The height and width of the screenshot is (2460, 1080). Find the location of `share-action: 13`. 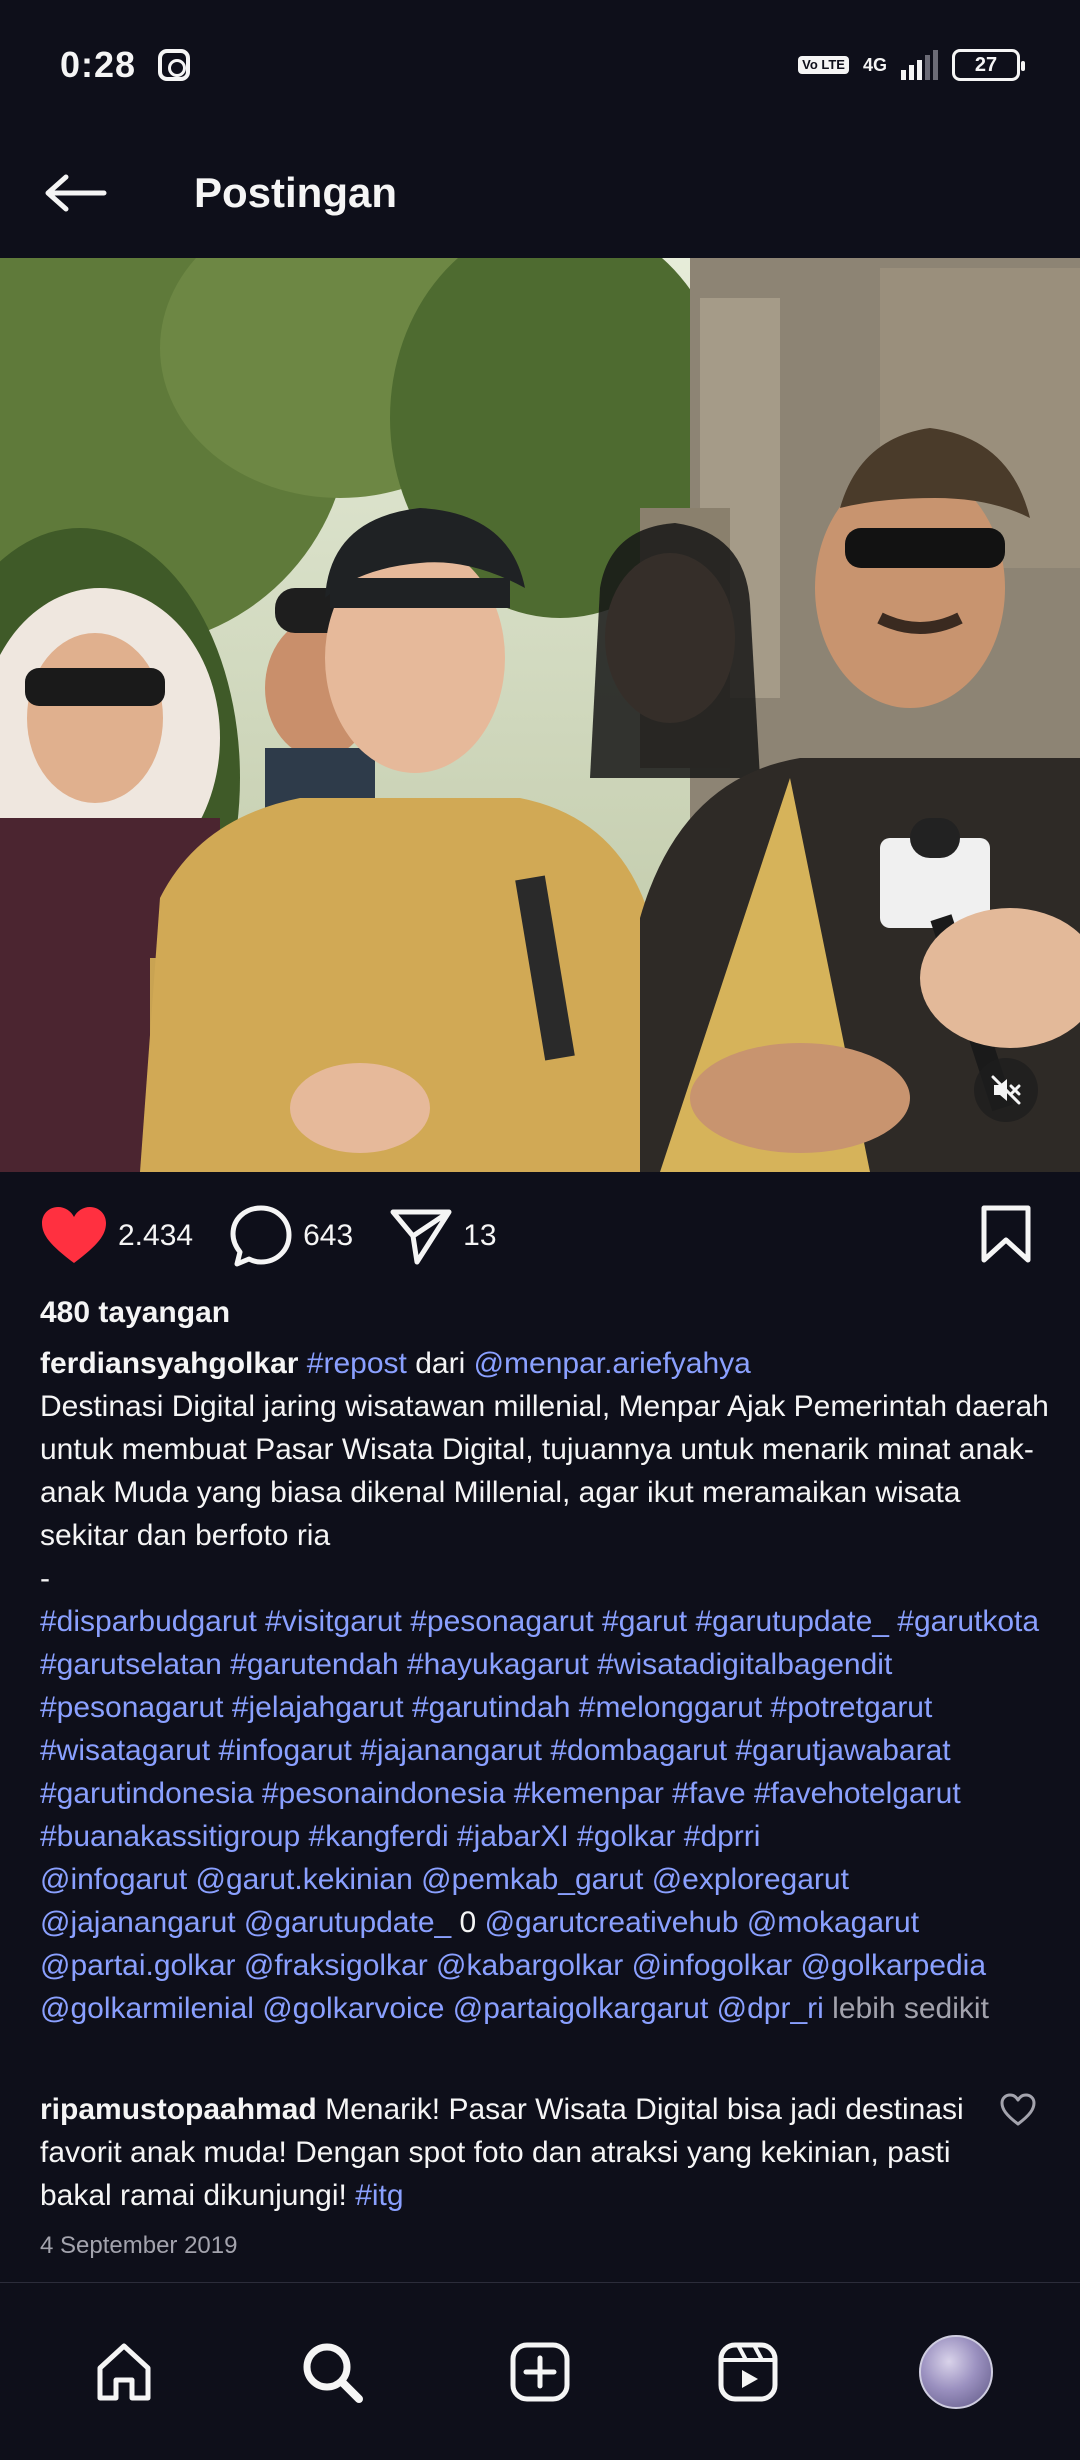

share-action: 13 is located at coordinates (443, 1236).